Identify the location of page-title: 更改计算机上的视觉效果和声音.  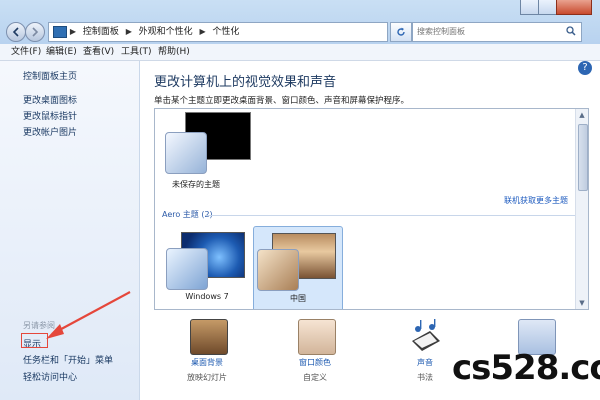
(245, 82).